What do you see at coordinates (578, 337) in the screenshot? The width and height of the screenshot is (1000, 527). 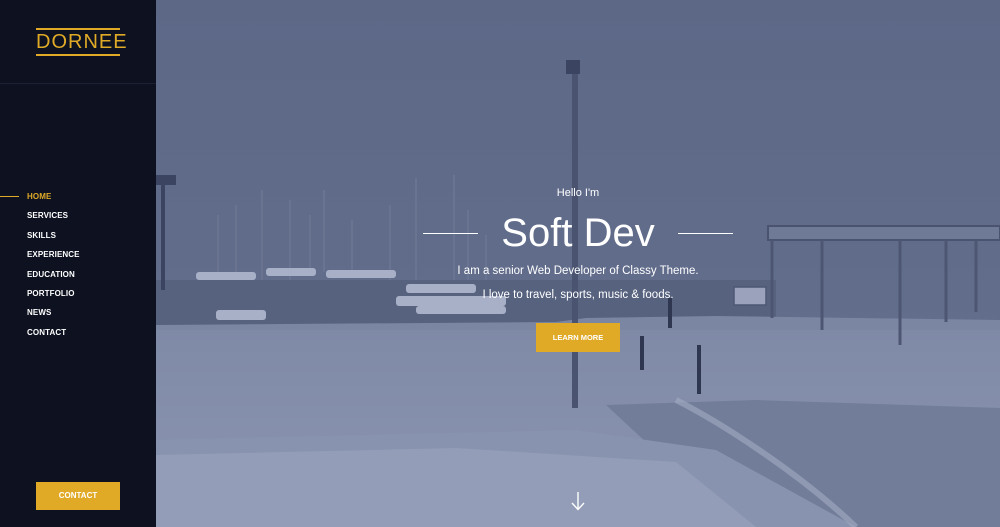 I see `learn-more-button: LEARN MORE` at bounding box center [578, 337].